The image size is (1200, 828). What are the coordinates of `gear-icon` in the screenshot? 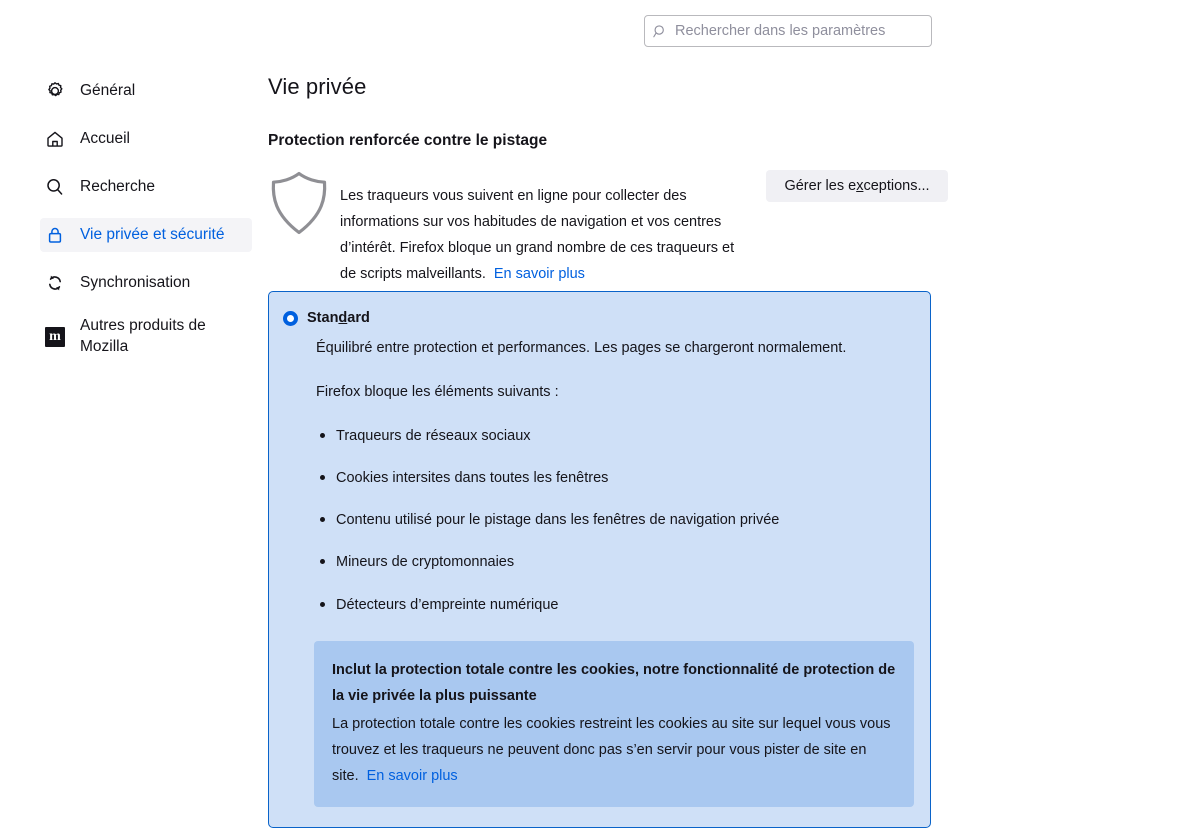 It's located at (55, 91).